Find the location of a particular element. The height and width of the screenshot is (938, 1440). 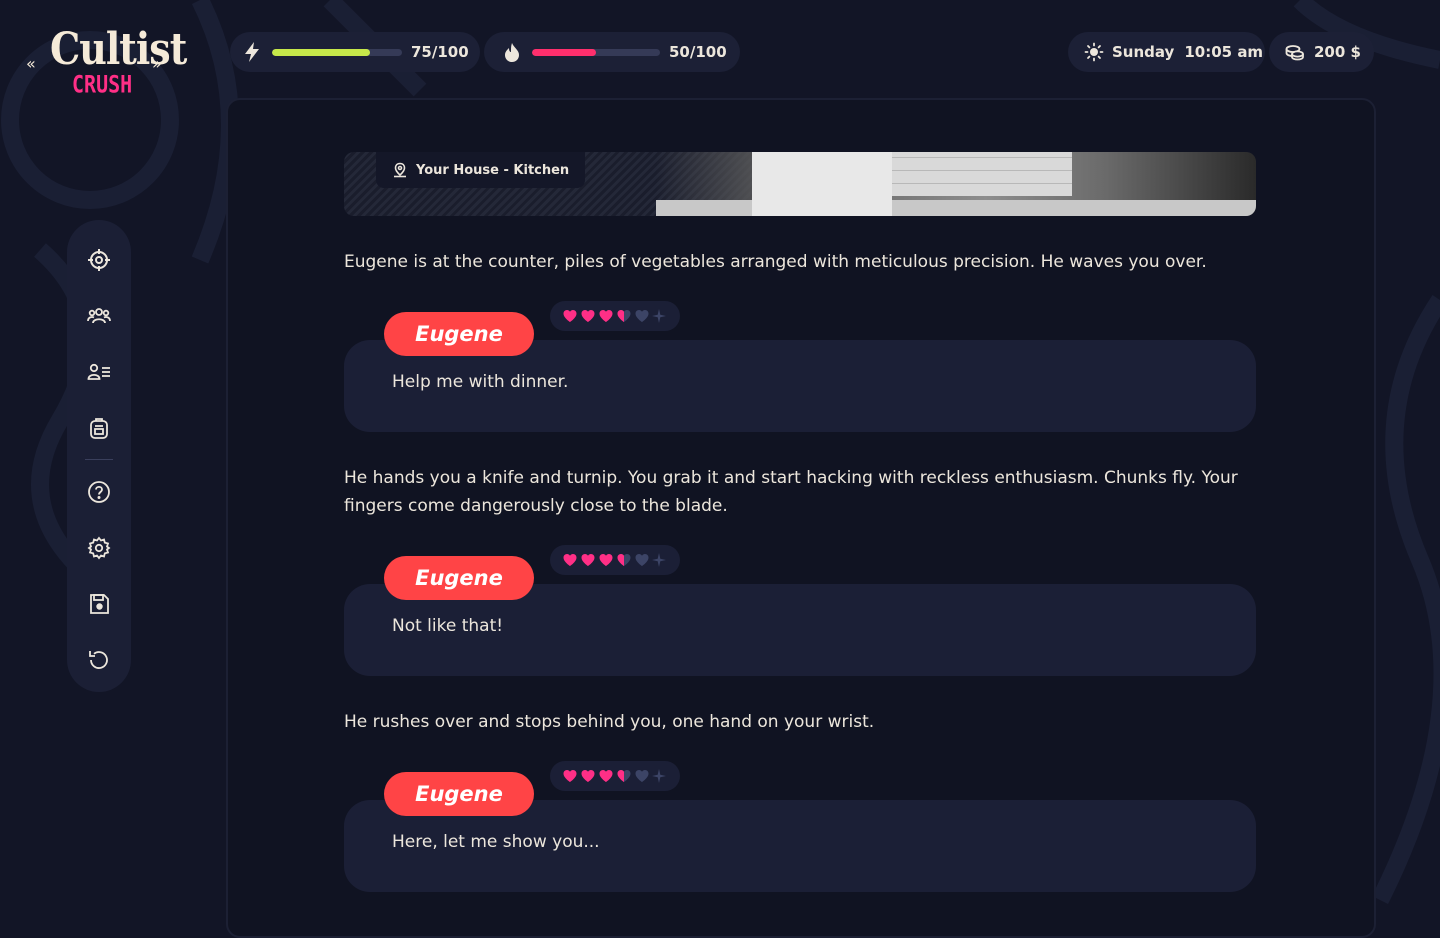

money-value: 200 $ is located at coordinates (1337, 52).